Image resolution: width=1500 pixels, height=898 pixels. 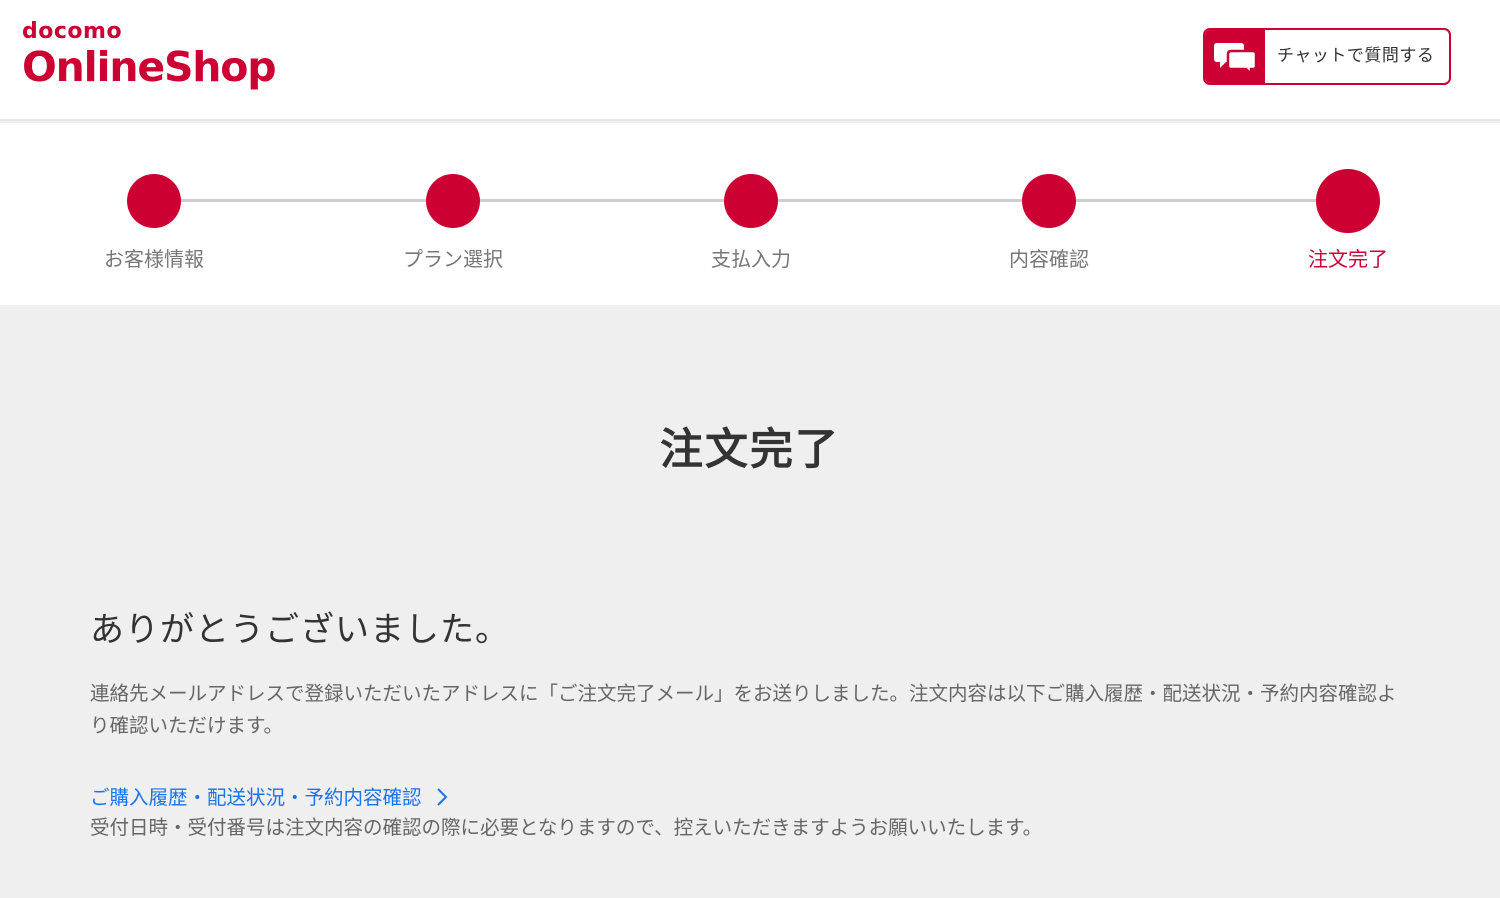 I want to click on step-customer-info: お客様情報, so click(x=154, y=214).